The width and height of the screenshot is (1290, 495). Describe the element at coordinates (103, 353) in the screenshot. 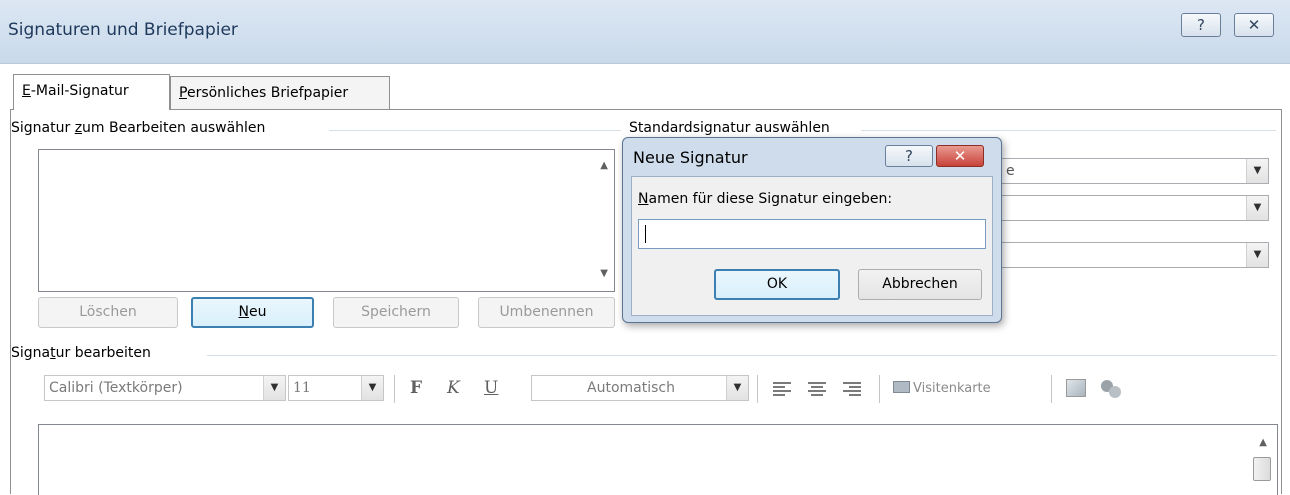

I see `label-part: ur bearbeiten` at that location.